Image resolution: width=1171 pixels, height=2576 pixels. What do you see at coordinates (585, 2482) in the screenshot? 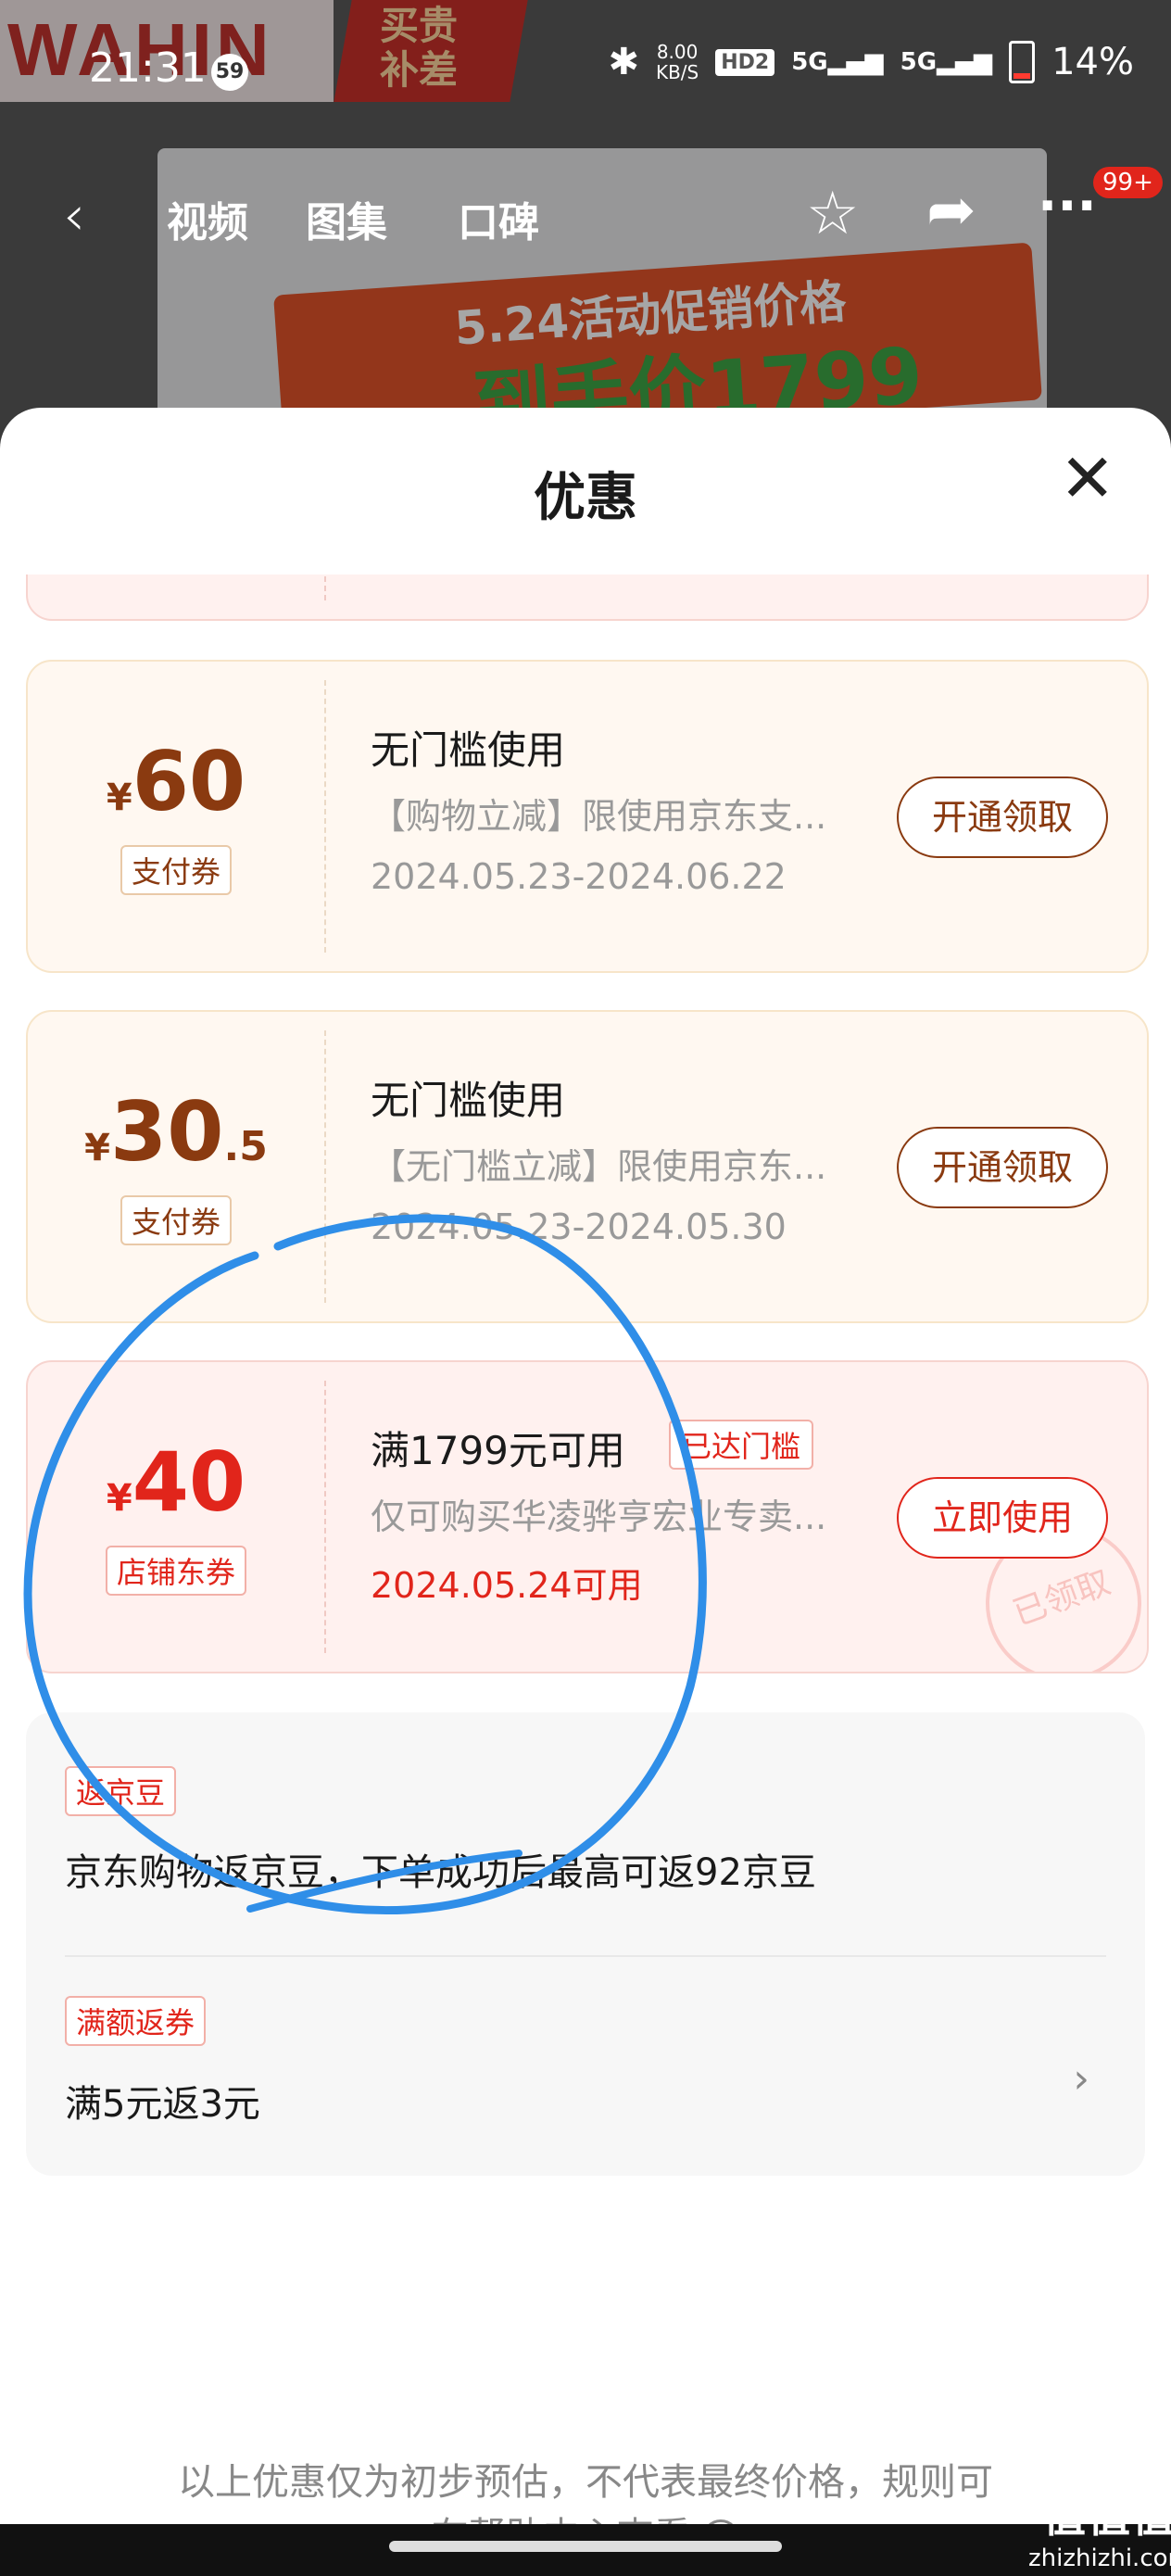
I see `disclaimer-line-1: 以上优惠仅为初步预估，不代表最终价格，规则可` at bounding box center [585, 2482].